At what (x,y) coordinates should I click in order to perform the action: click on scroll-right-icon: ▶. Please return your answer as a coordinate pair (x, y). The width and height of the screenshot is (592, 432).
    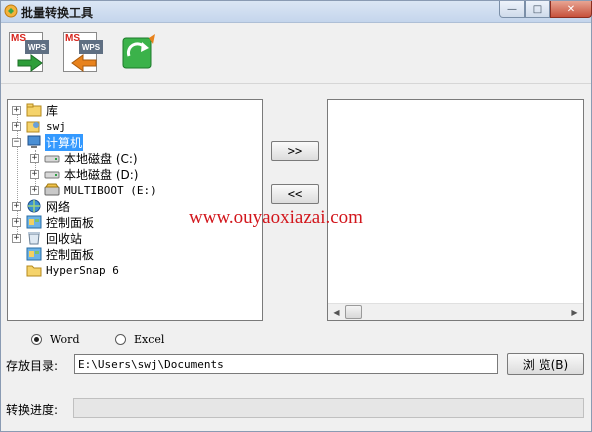
    Looking at the image, I should click on (574, 312).